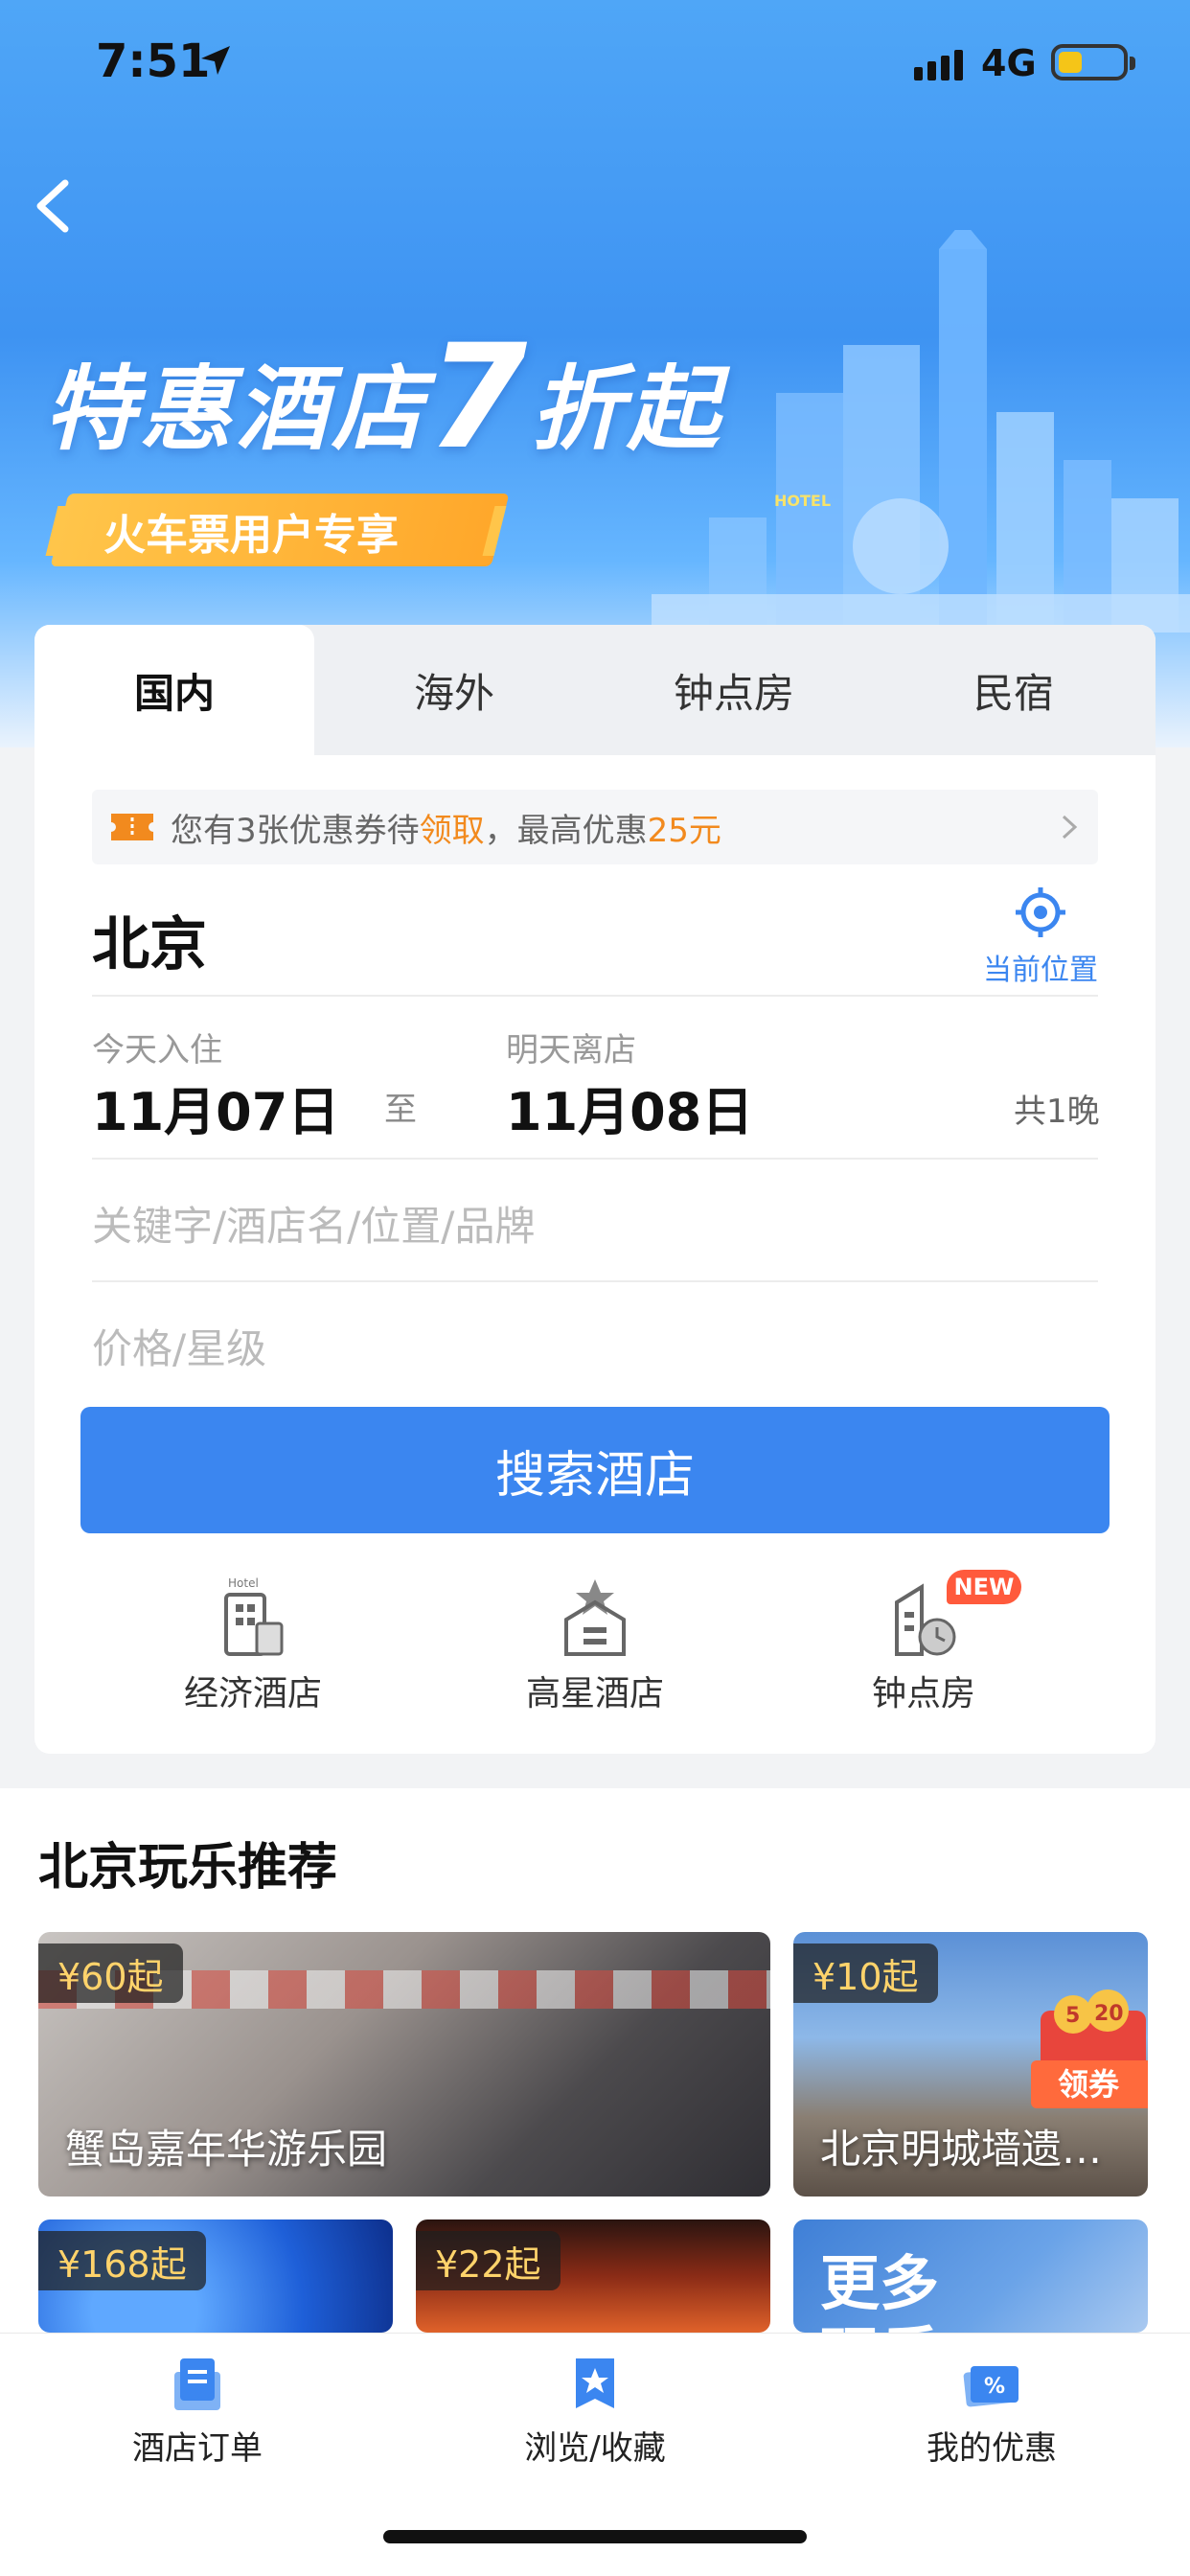 This screenshot has height=2576, width=1190. Describe the element at coordinates (197, 2412) in the screenshot. I see `nav-hotel-orders: 酒店订单` at that location.